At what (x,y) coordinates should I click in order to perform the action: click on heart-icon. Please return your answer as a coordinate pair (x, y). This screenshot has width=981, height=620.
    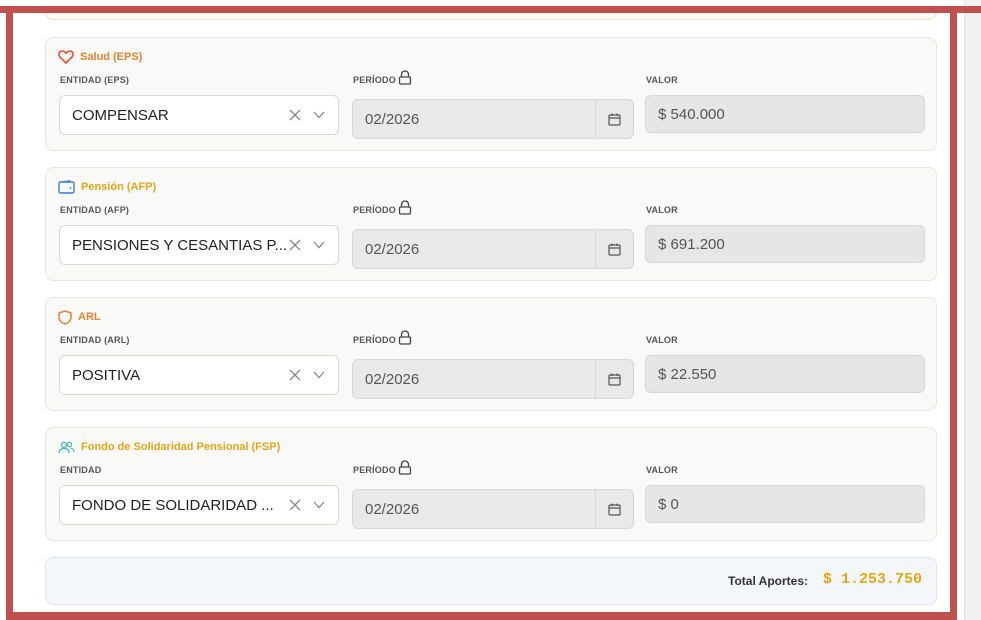
    Looking at the image, I should click on (66, 57).